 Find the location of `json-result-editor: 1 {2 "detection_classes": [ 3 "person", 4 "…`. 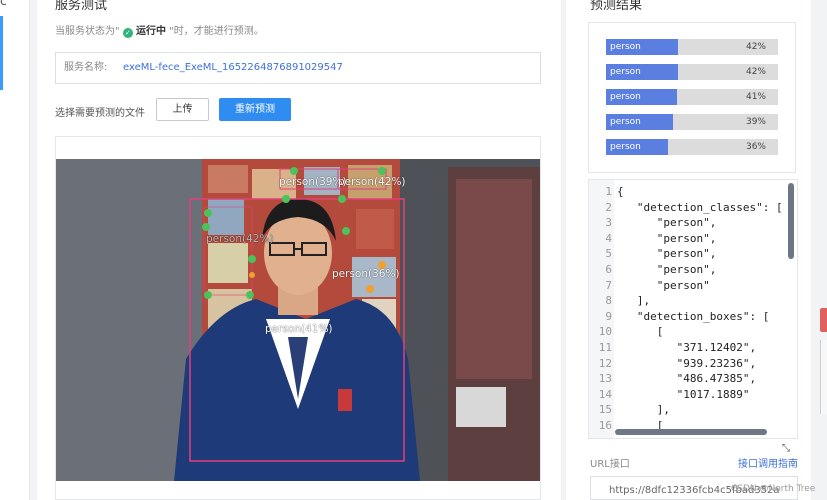

json-result-editor: 1 {2 "detection_classes": [ 3 "person", 4 "… is located at coordinates (693, 309).